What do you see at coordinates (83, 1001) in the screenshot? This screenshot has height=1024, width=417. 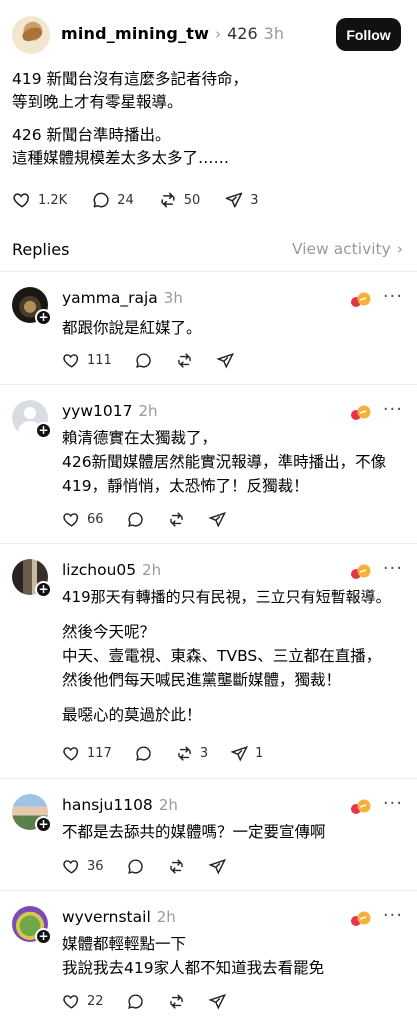 I see `like-button: 22` at bounding box center [83, 1001].